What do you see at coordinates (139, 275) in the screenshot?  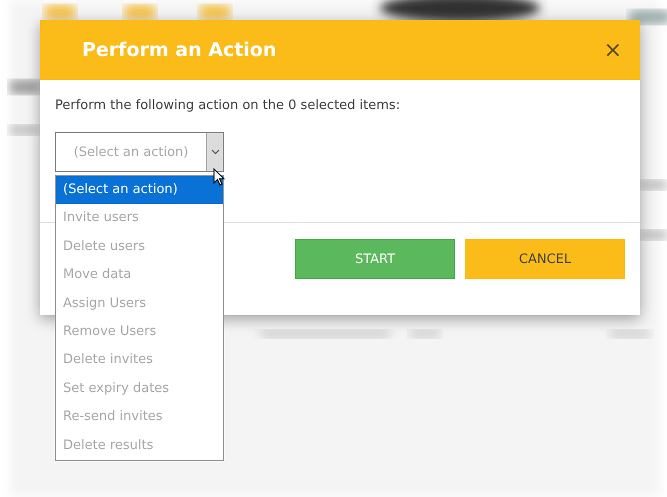 I see `dropdown-option: Move data` at bounding box center [139, 275].